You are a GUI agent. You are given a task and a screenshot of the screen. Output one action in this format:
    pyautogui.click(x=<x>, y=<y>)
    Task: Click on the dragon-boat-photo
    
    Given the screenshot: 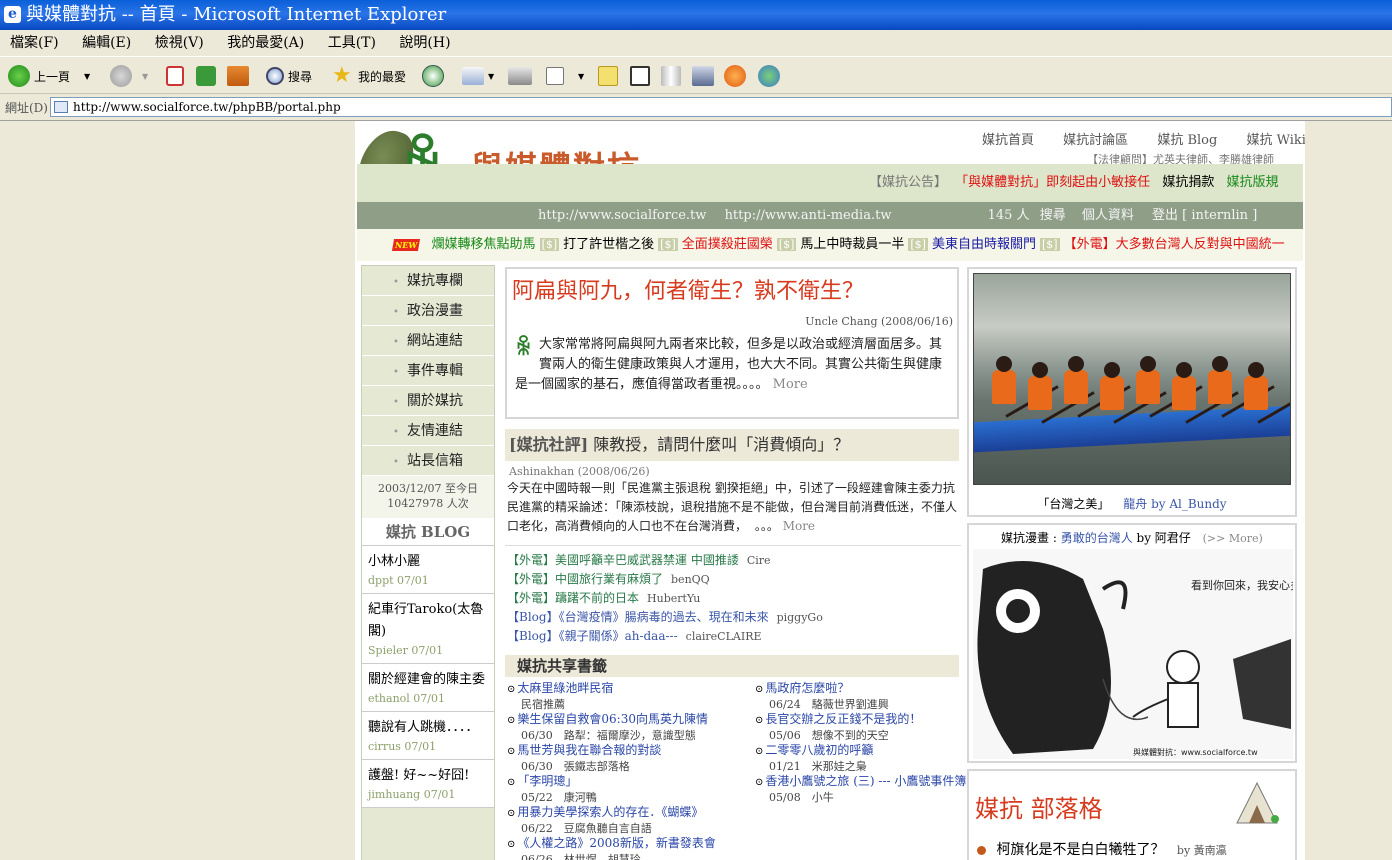 What is the action you would take?
    pyautogui.click(x=1132, y=379)
    